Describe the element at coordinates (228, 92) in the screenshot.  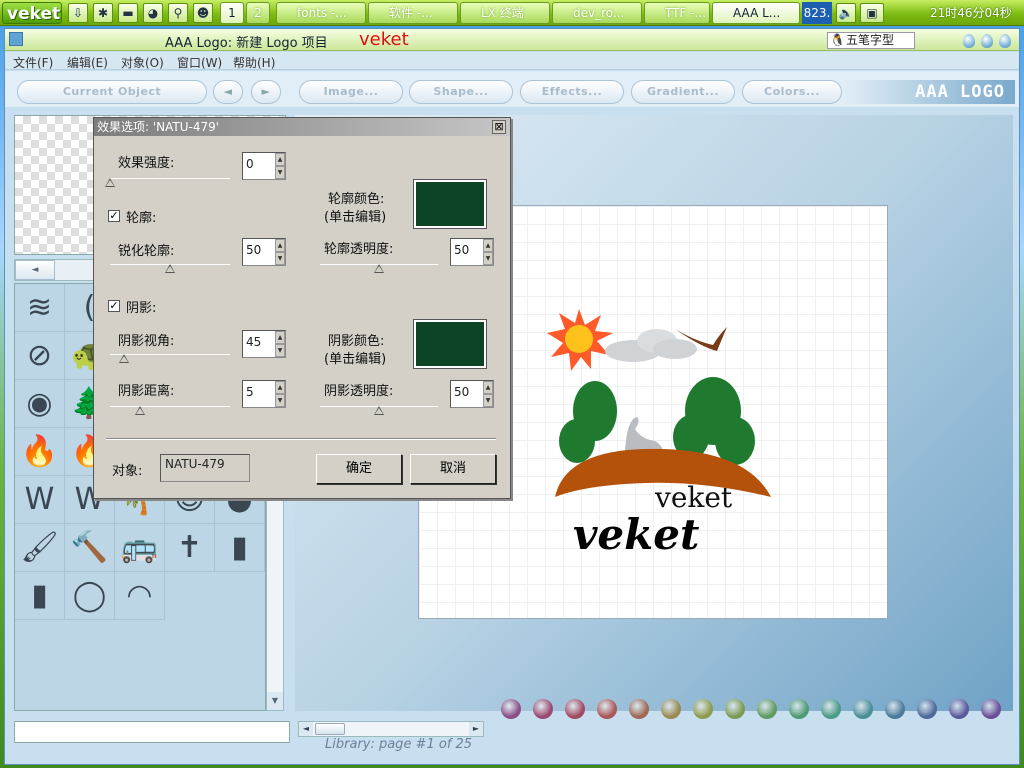
I see `prev-object-button: ◄` at that location.